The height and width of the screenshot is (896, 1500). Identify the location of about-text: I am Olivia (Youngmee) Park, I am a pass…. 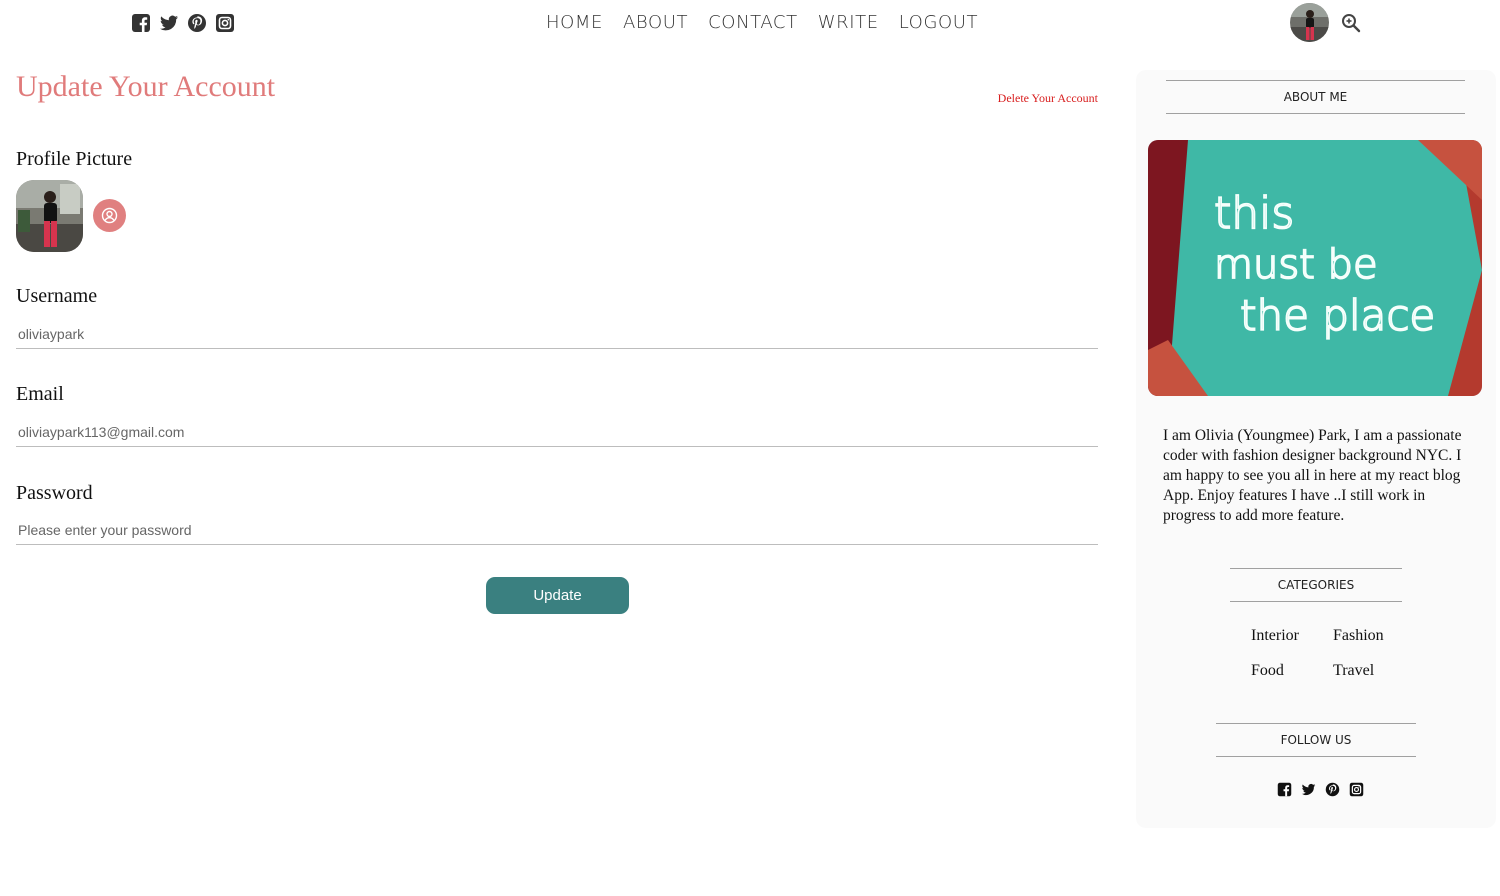
(1312, 475).